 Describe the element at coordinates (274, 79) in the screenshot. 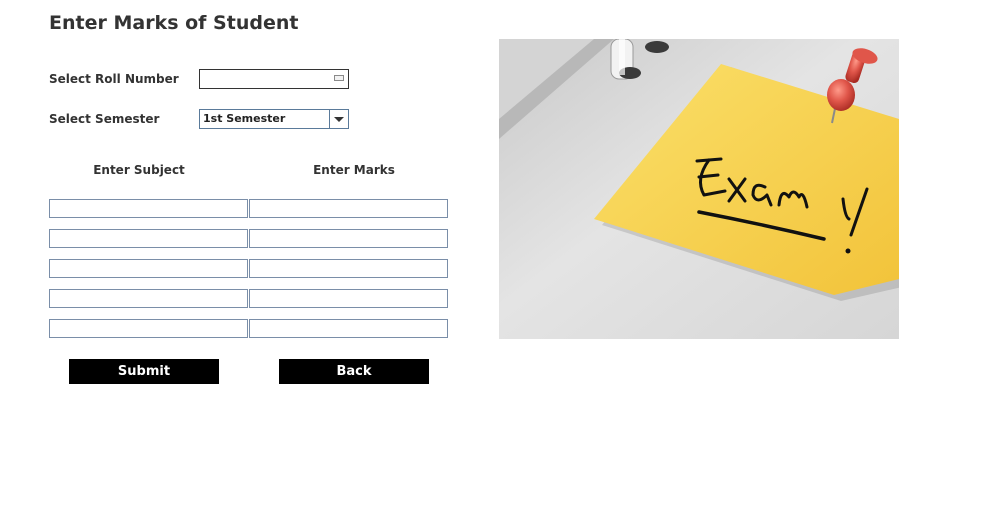

I see `roll-number-select` at that location.